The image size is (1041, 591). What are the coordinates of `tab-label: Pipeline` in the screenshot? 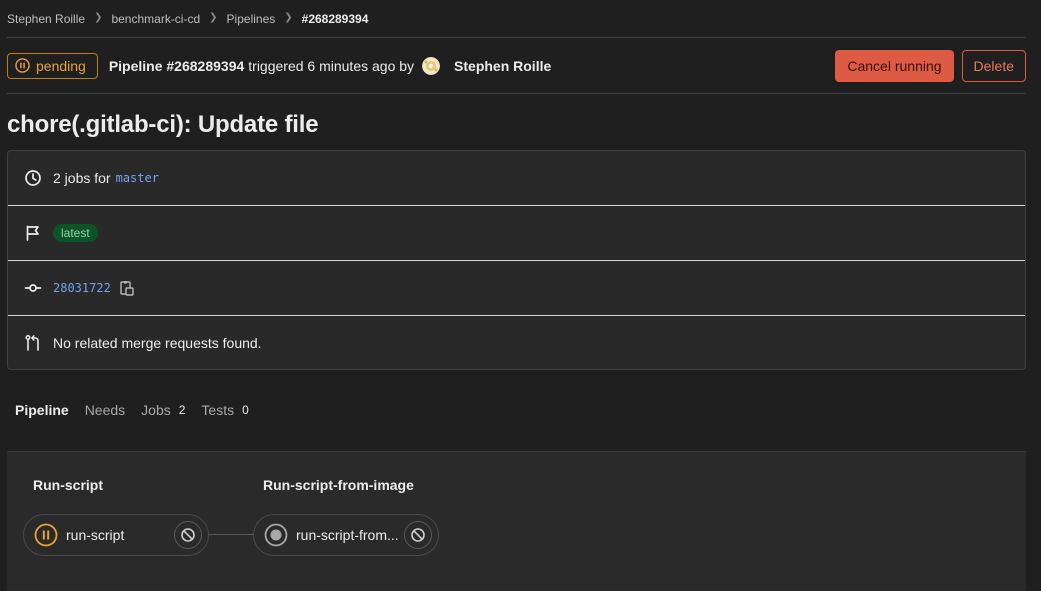 It's located at (42, 410).